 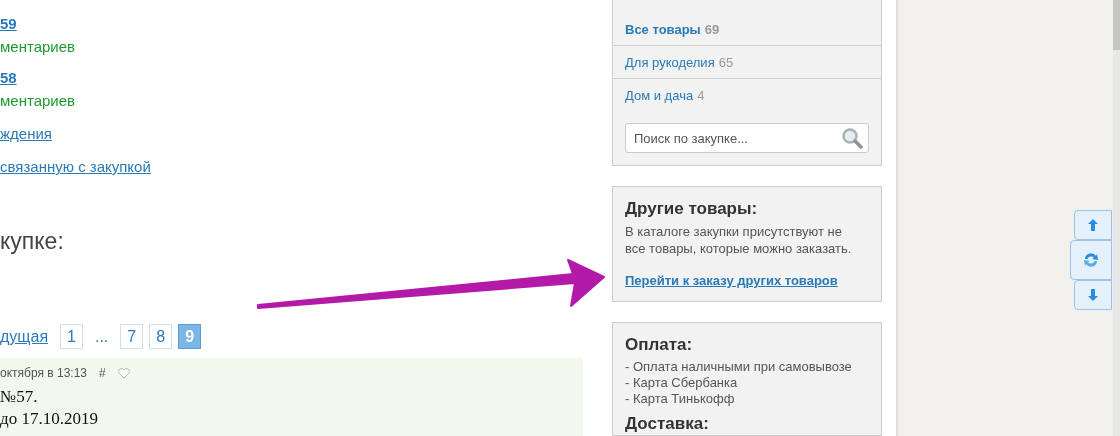 What do you see at coordinates (102, 373) in the screenshot?
I see `anchor-link: #` at bounding box center [102, 373].